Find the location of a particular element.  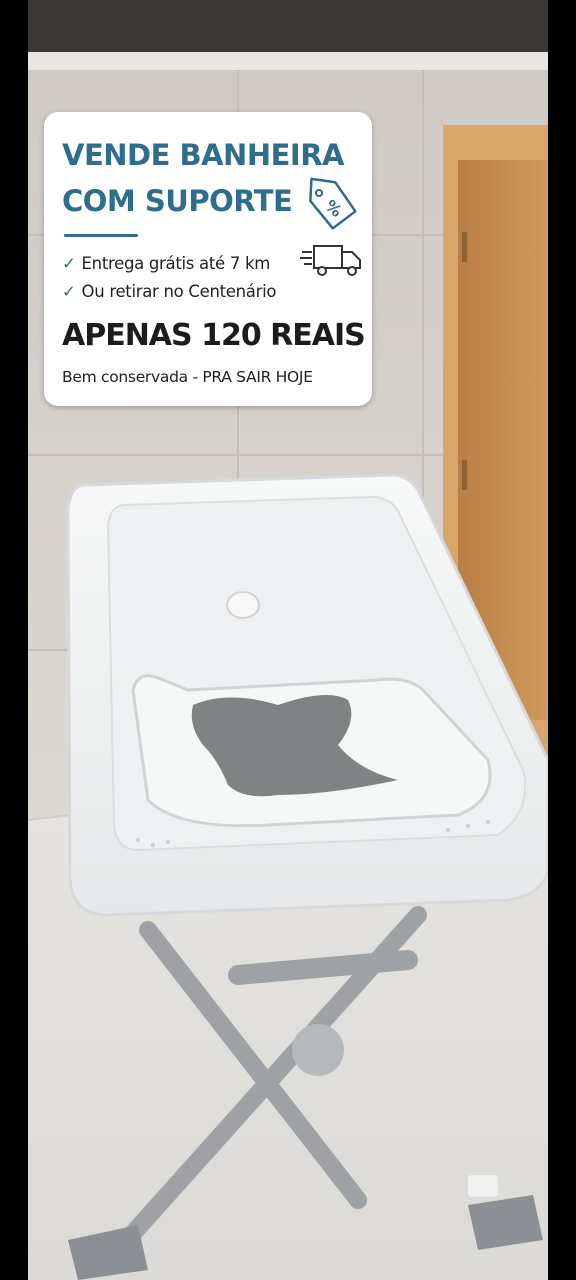

headline-line-1: VENDE BANHEIRA is located at coordinates (203, 155).